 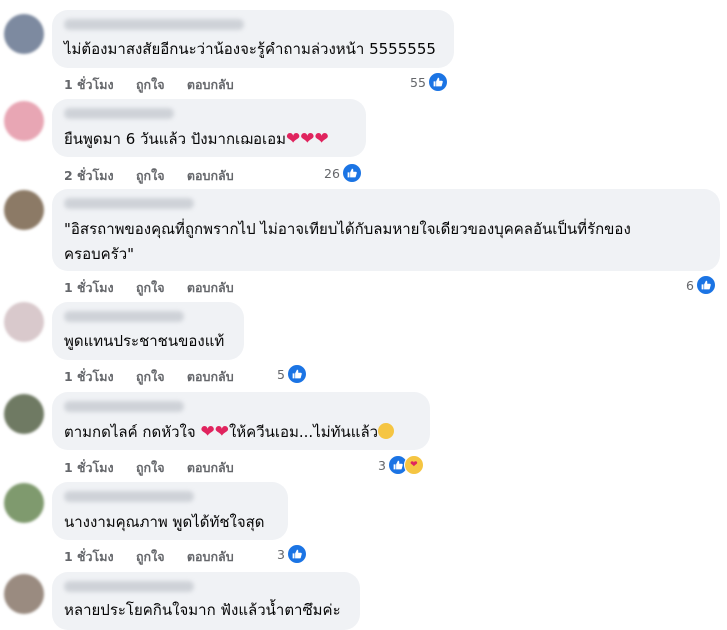 I want to click on reaction-count-label: 6, so click(x=690, y=285).